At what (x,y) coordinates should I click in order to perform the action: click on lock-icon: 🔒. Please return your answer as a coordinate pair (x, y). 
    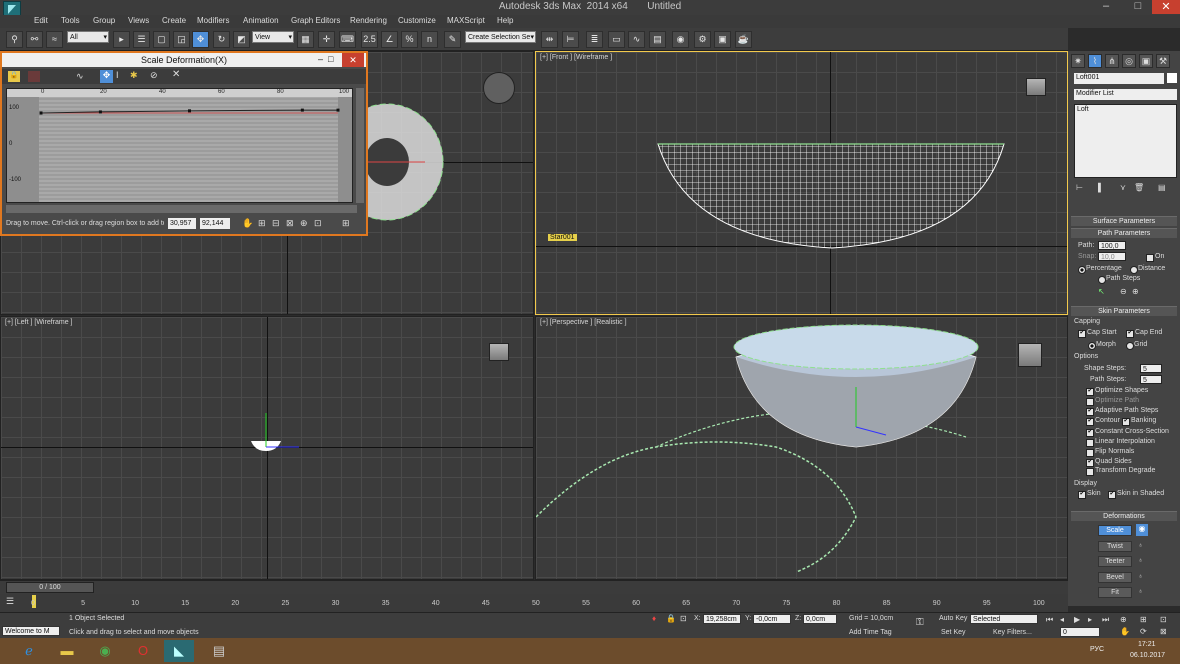
    Looking at the image, I should click on (14, 76).